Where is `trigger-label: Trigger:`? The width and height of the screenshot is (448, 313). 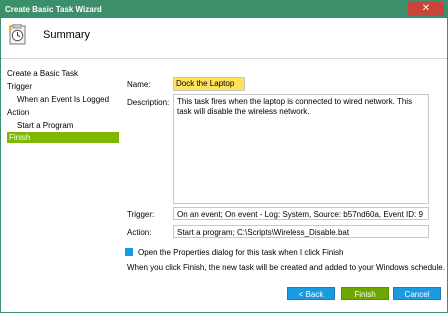
trigger-label: Trigger: is located at coordinates (141, 214).